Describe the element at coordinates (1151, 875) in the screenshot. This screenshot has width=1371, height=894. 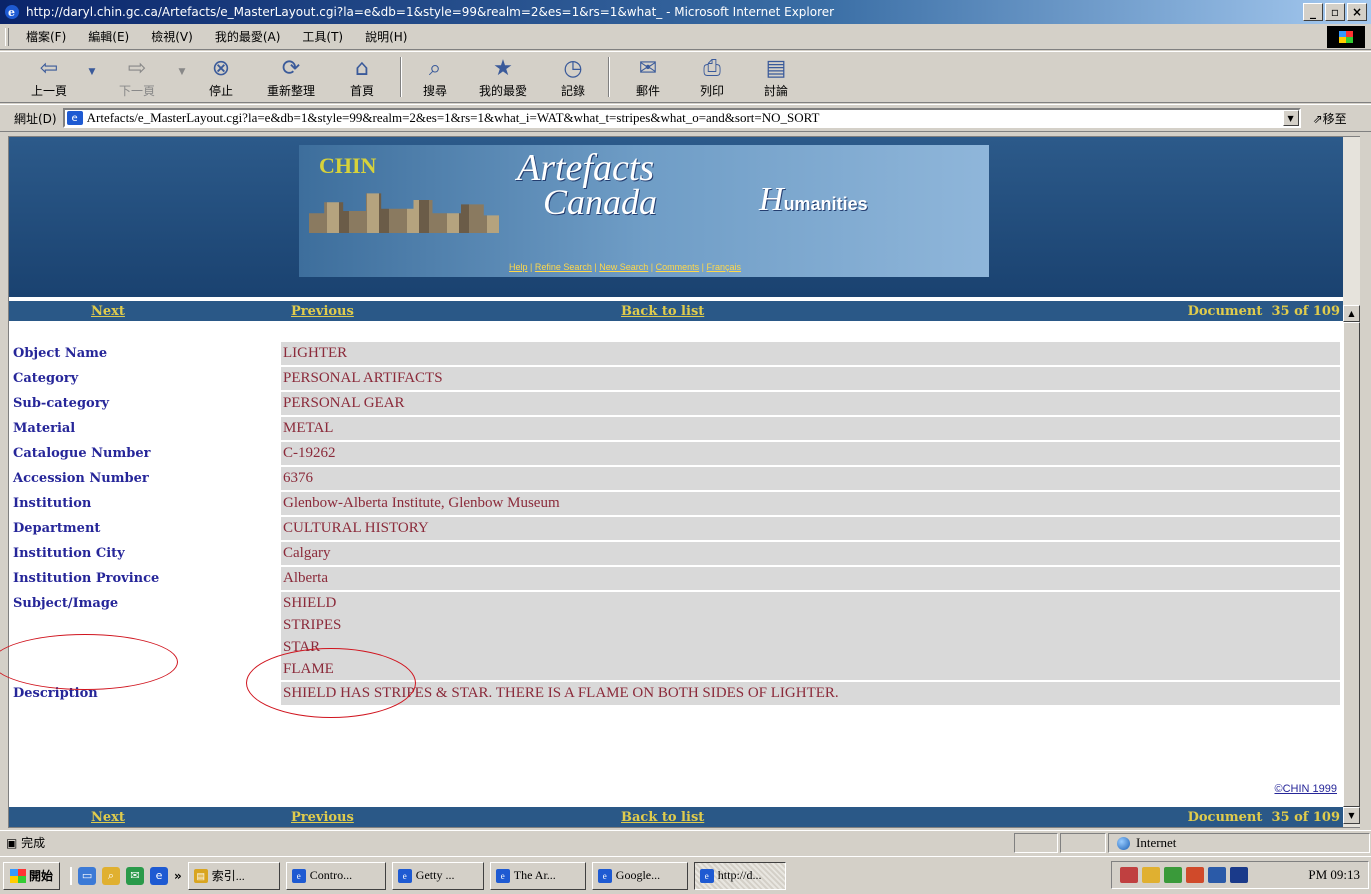
I see `tray-volume-icon` at that location.